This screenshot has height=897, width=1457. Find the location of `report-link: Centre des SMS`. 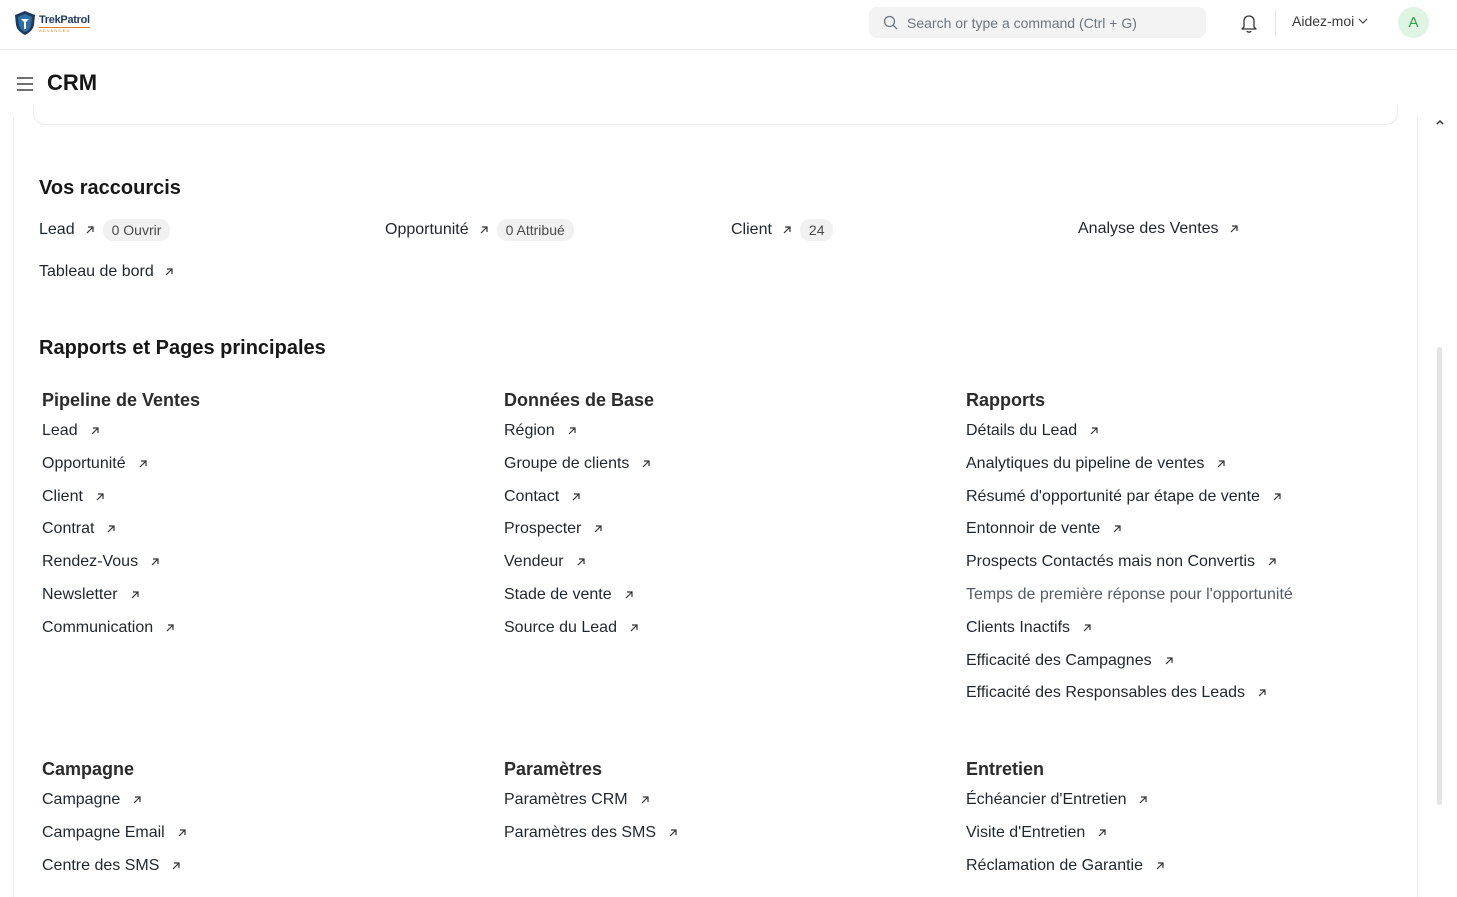

report-link: Centre des SMS is located at coordinates (111, 866).